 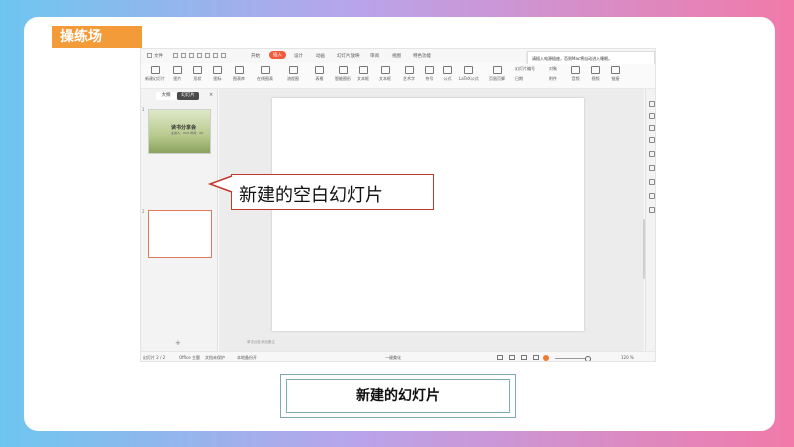 What do you see at coordinates (154, 357) in the screenshot?
I see `slide-counter: 幻灯片 2 / 2` at bounding box center [154, 357].